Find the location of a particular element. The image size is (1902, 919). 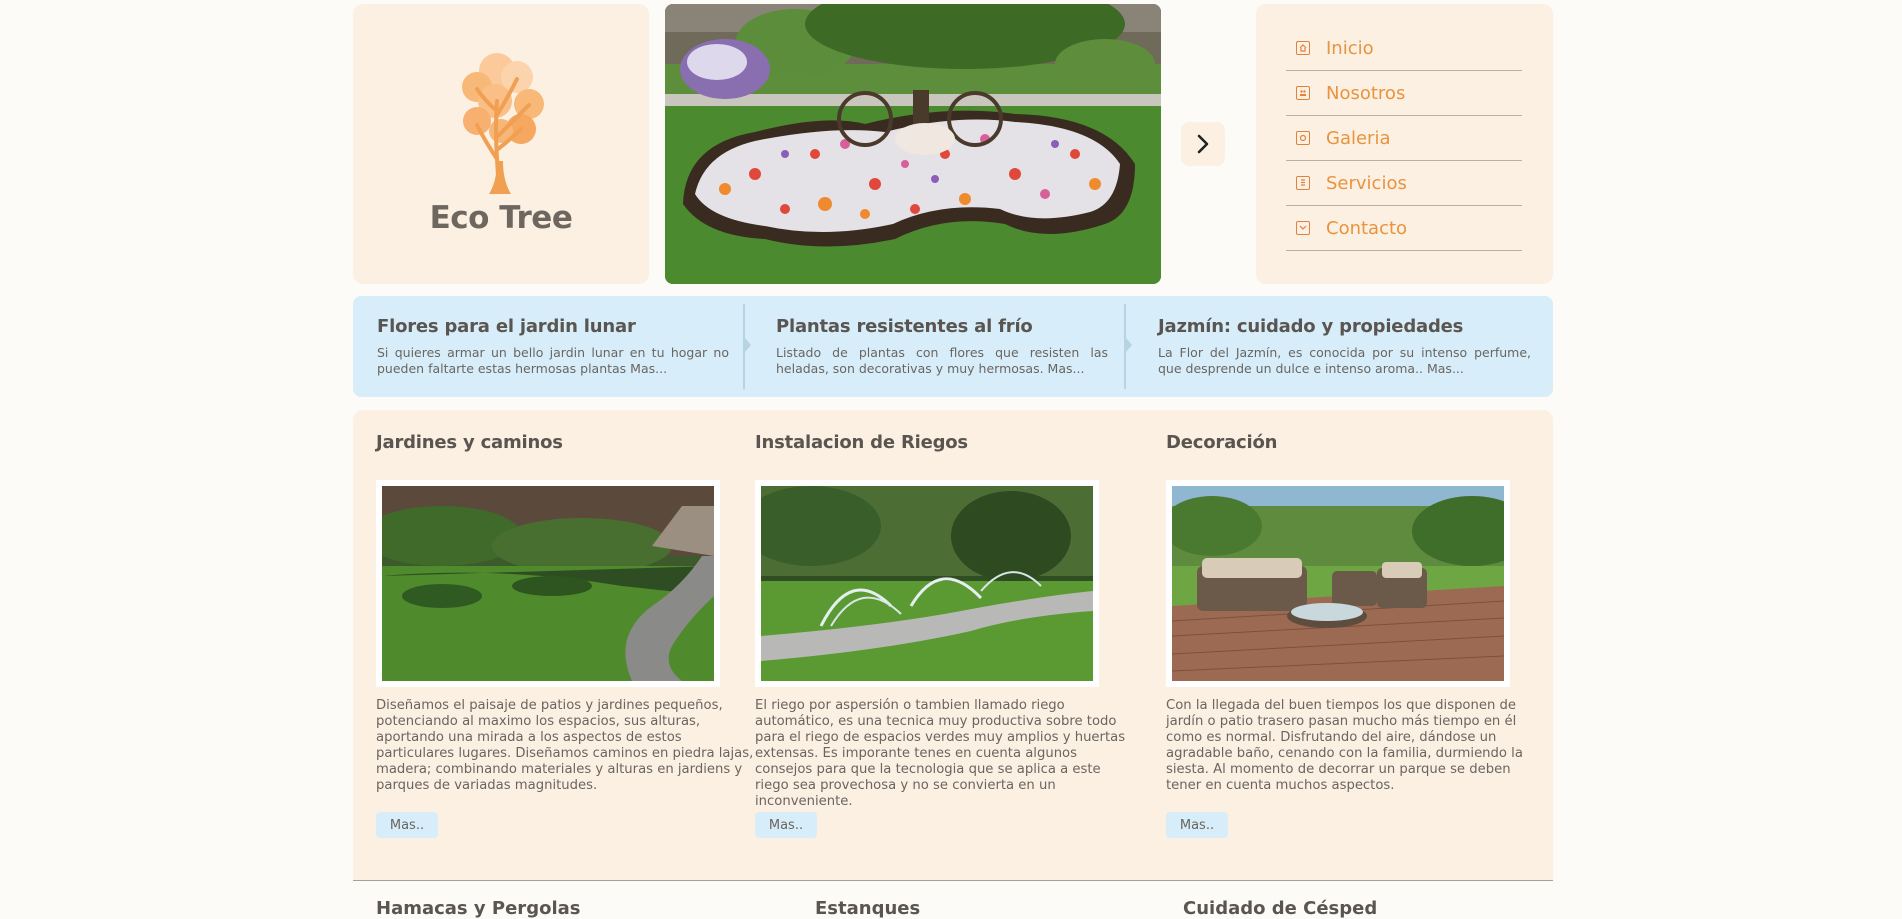

service-title: Jardines y caminos is located at coordinates (469, 442).